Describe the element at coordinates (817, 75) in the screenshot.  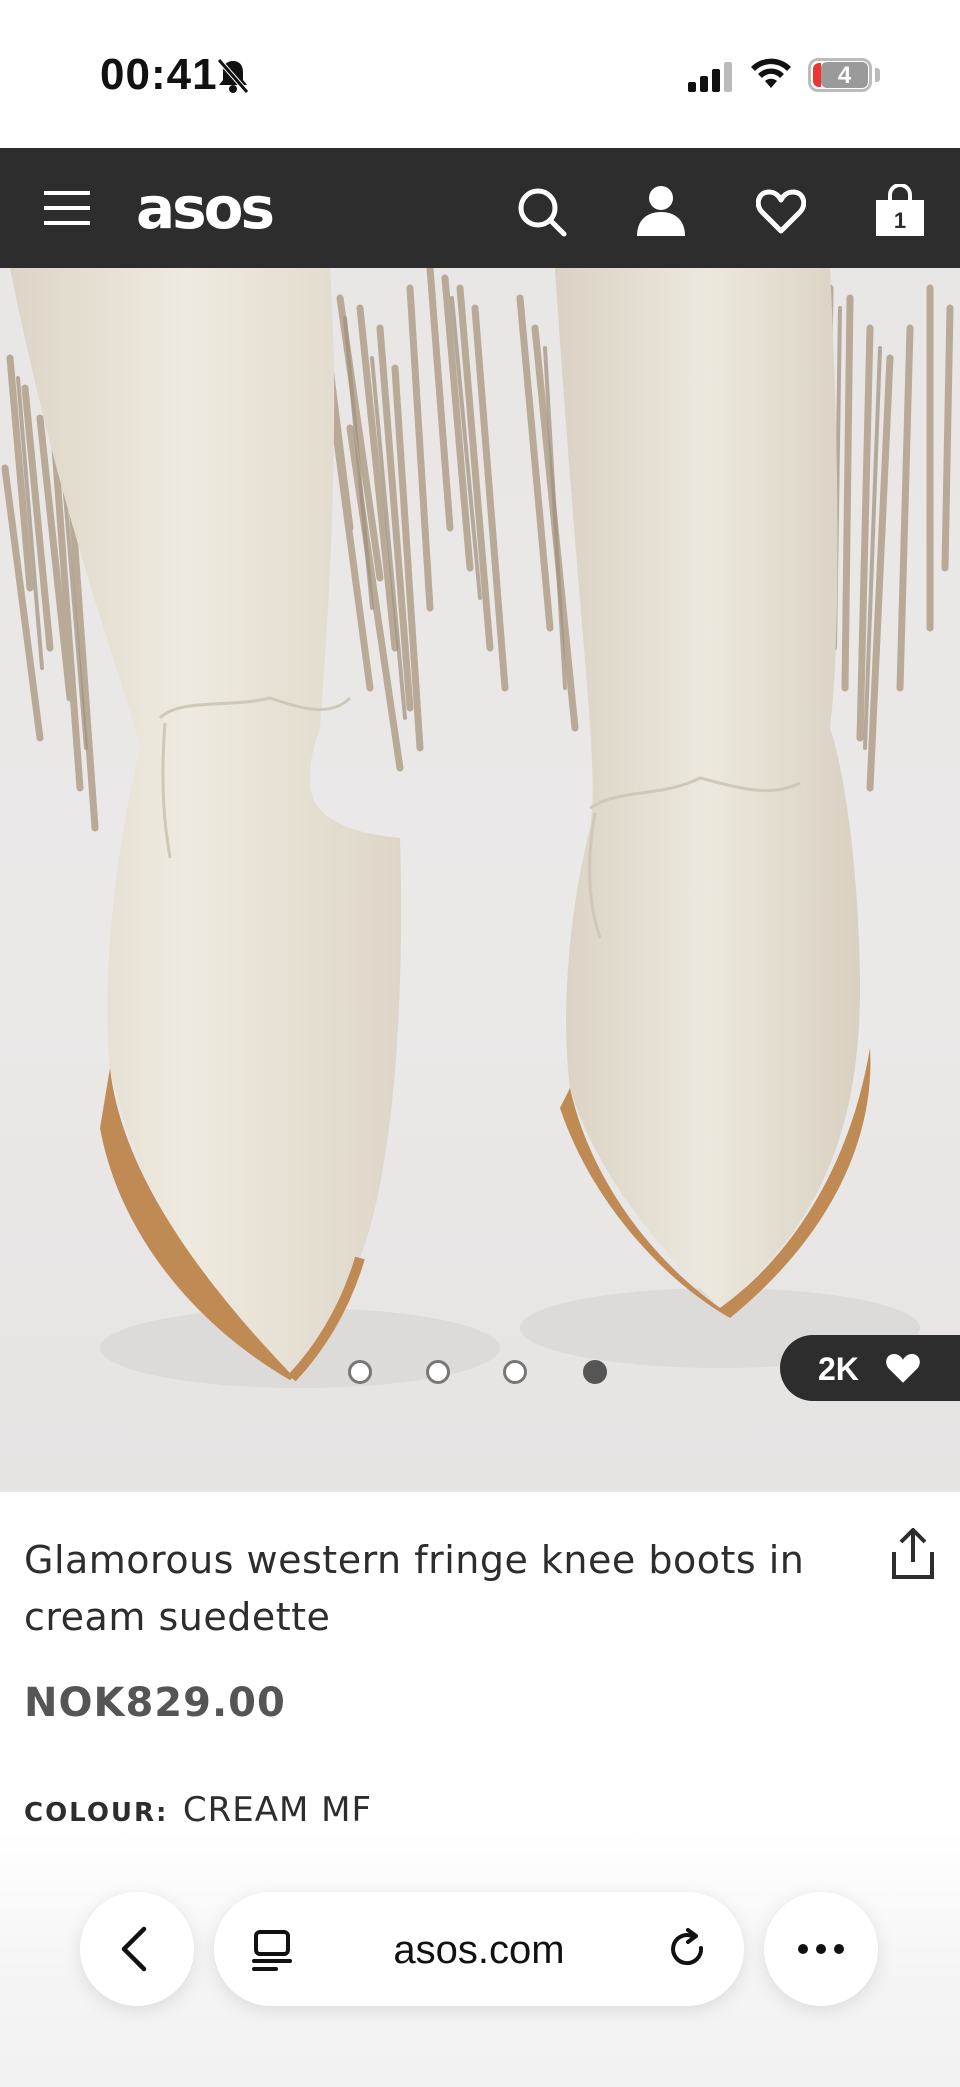
I see `battery-low-fill` at that location.